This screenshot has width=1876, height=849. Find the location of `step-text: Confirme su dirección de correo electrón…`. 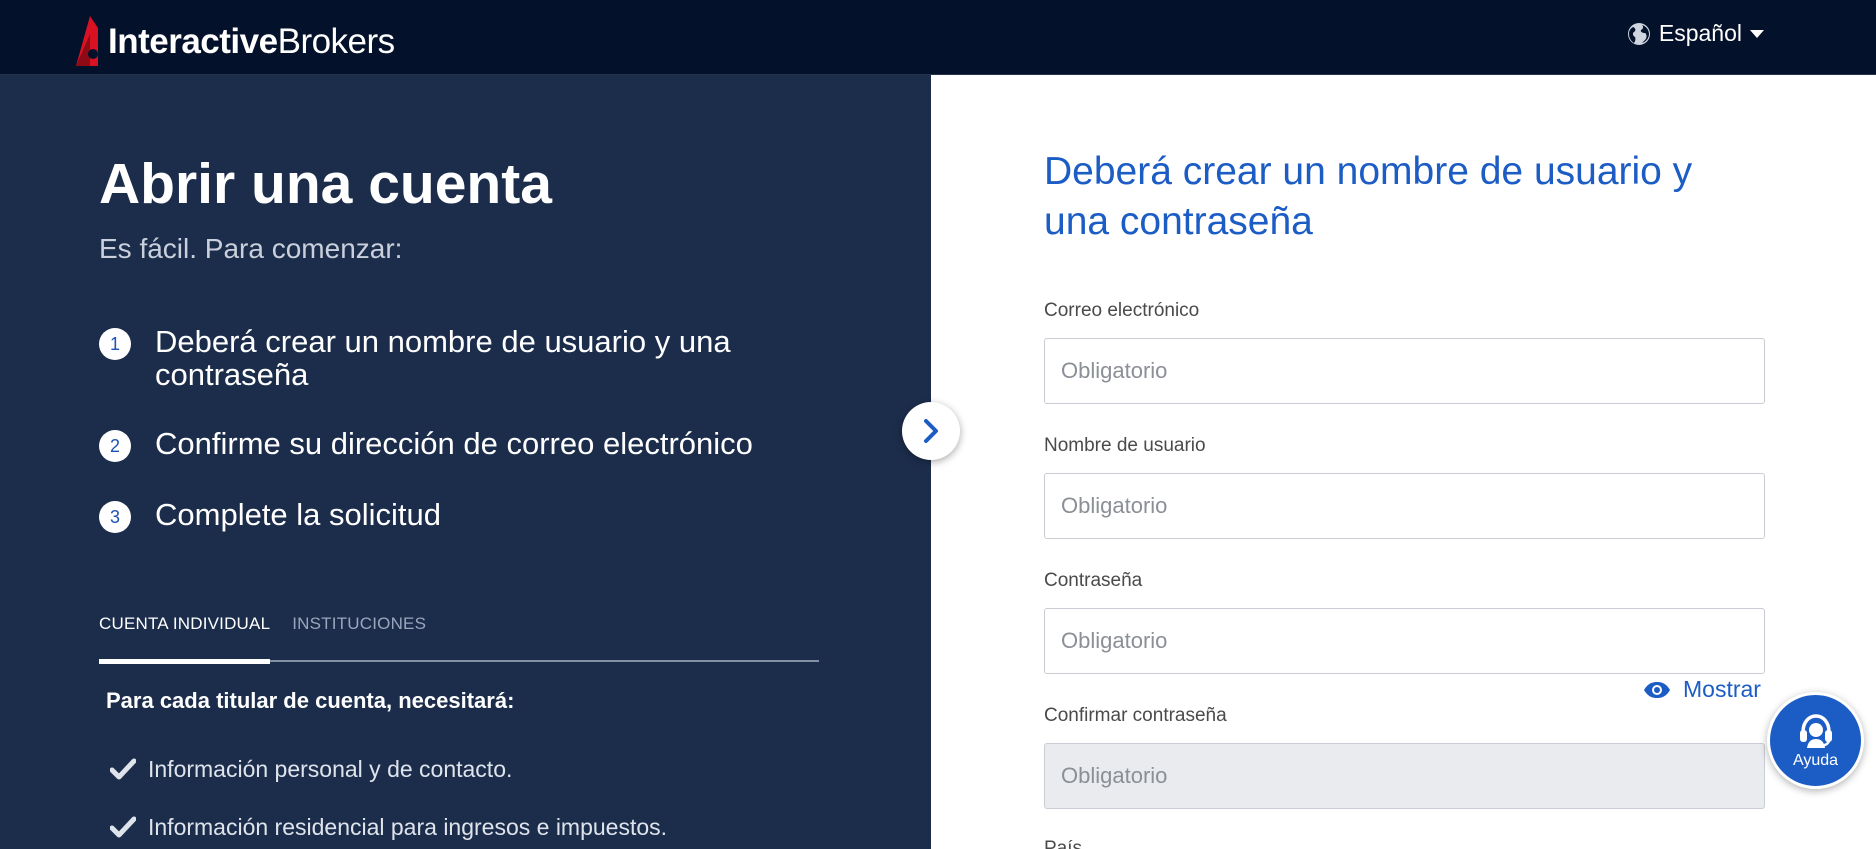

step-text: Confirme su dirección de correo electrón… is located at coordinates (454, 443).